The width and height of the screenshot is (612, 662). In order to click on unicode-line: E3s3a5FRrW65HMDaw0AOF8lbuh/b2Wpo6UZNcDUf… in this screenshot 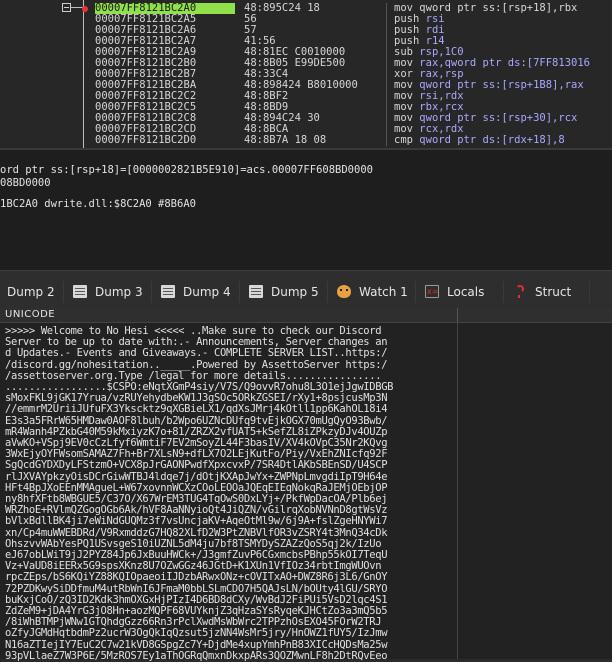, I will do `click(230, 421)`.